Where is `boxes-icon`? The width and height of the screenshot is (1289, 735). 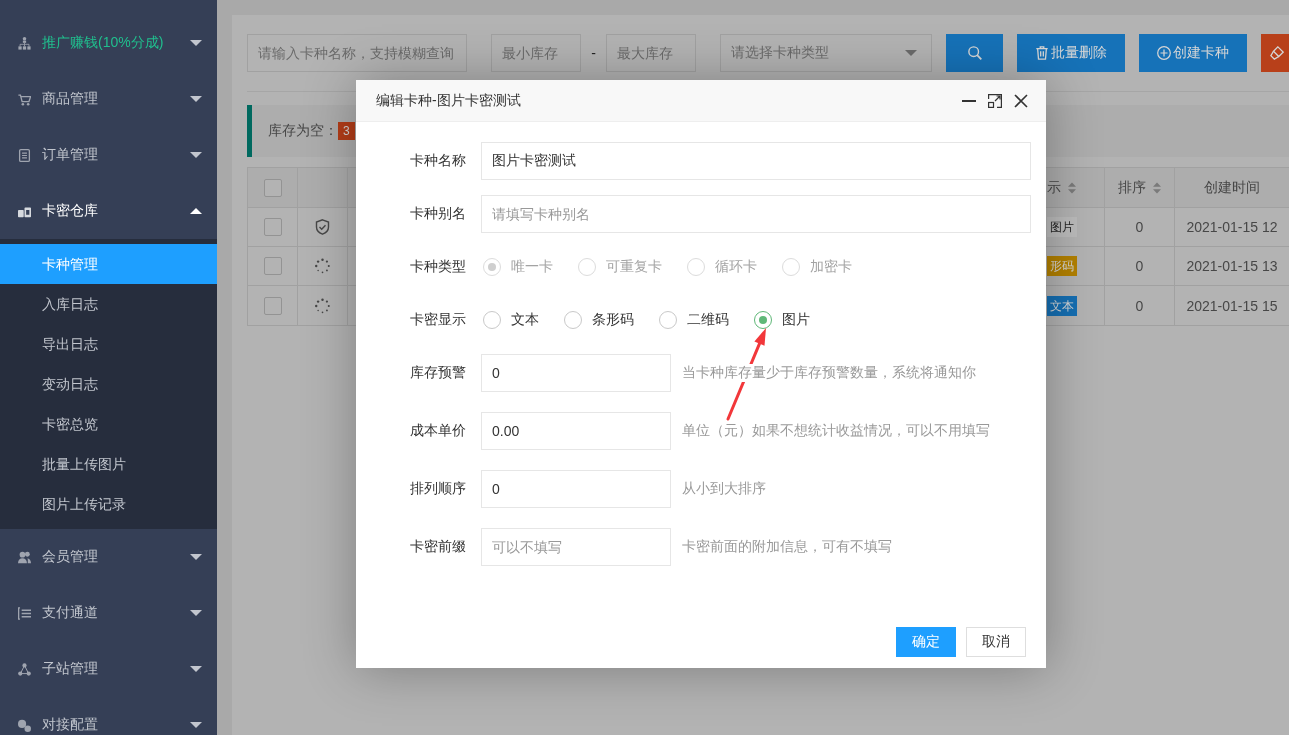
boxes-icon is located at coordinates (24, 211).